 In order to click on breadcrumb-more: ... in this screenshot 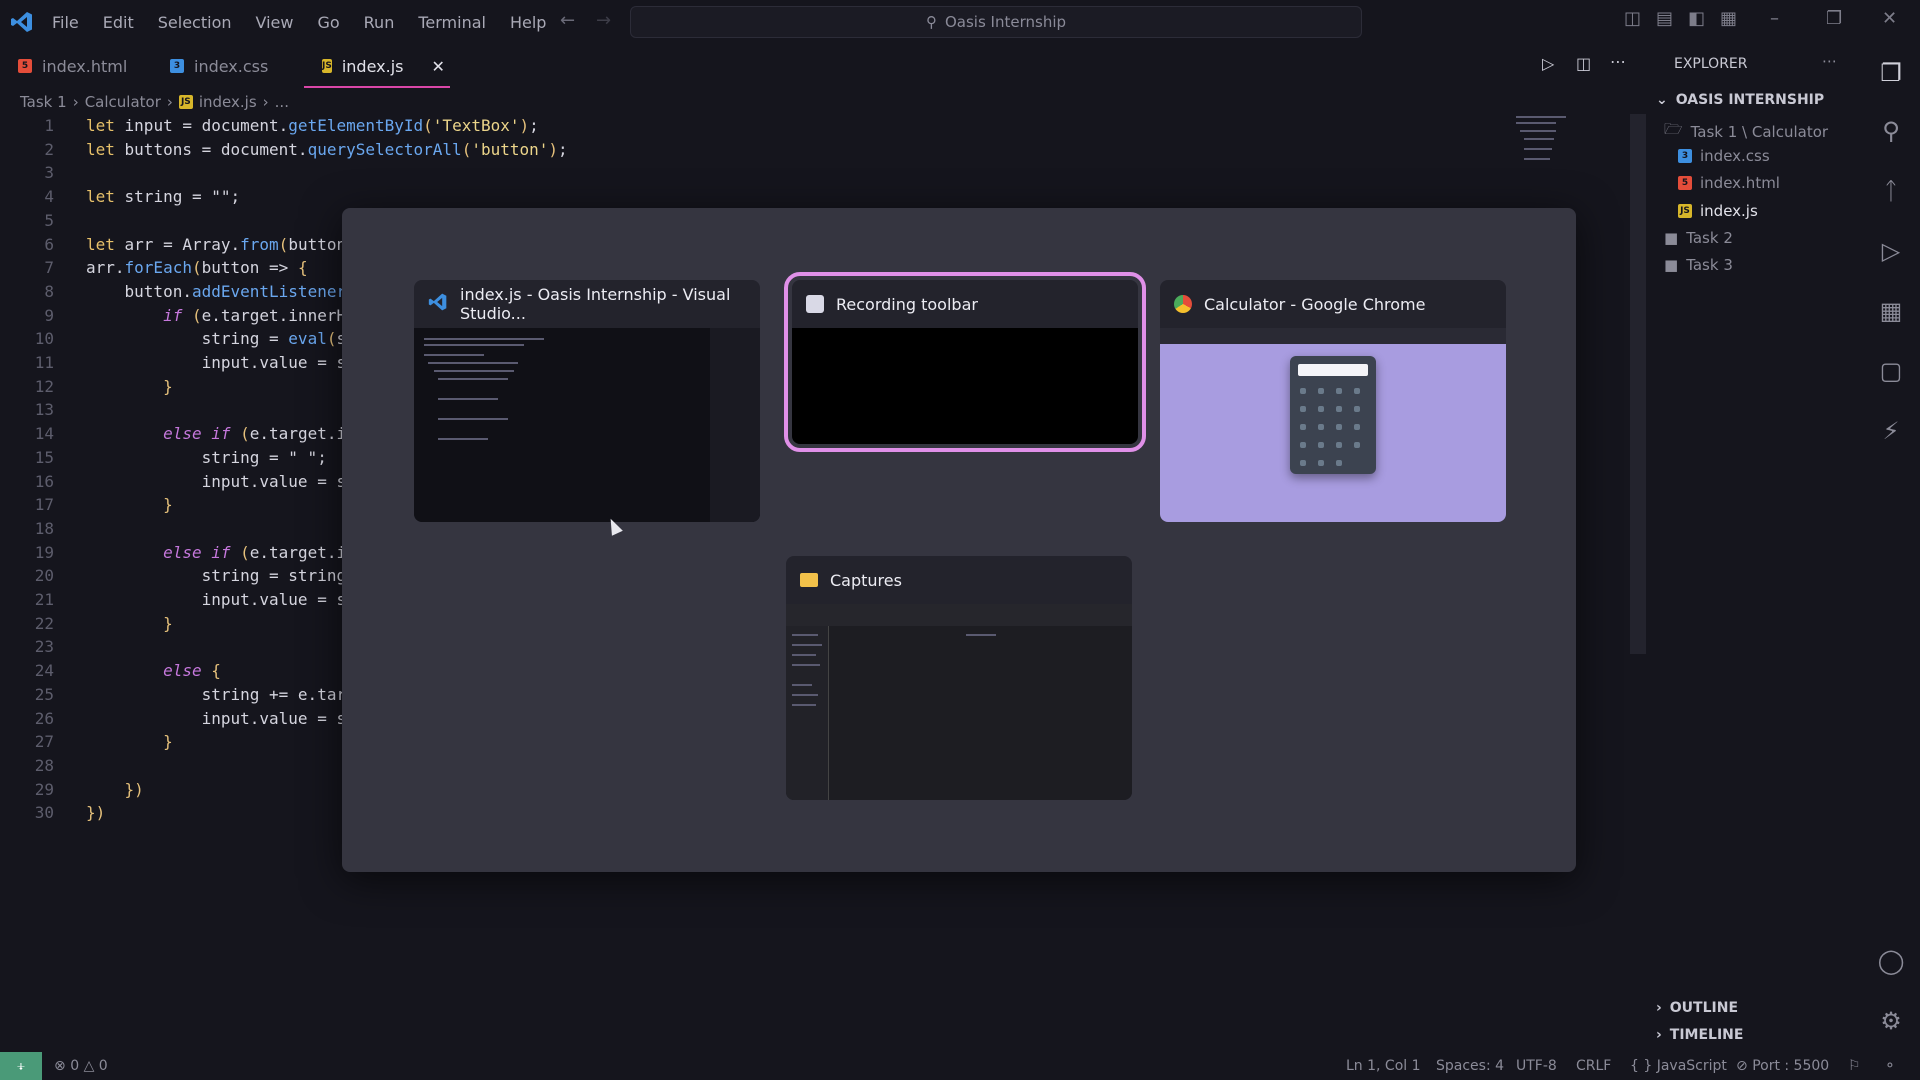, I will do `click(282, 102)`.